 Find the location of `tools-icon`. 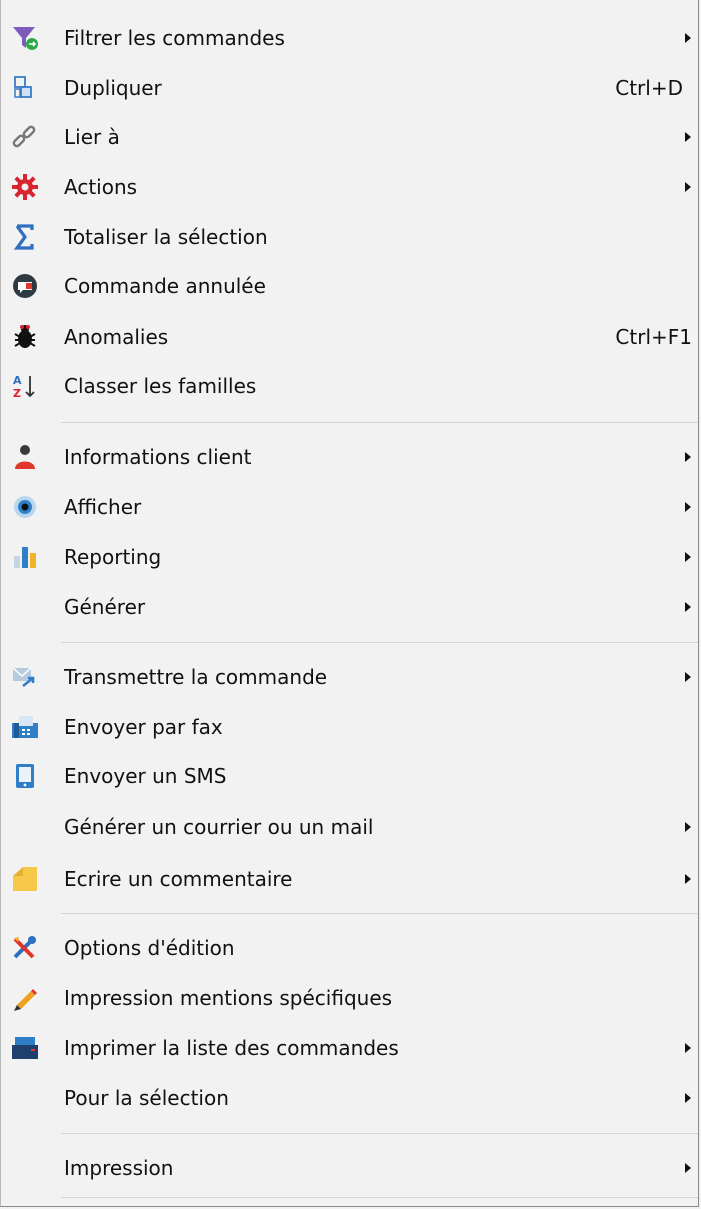

tools-icon is located at coordinates (24, 947).